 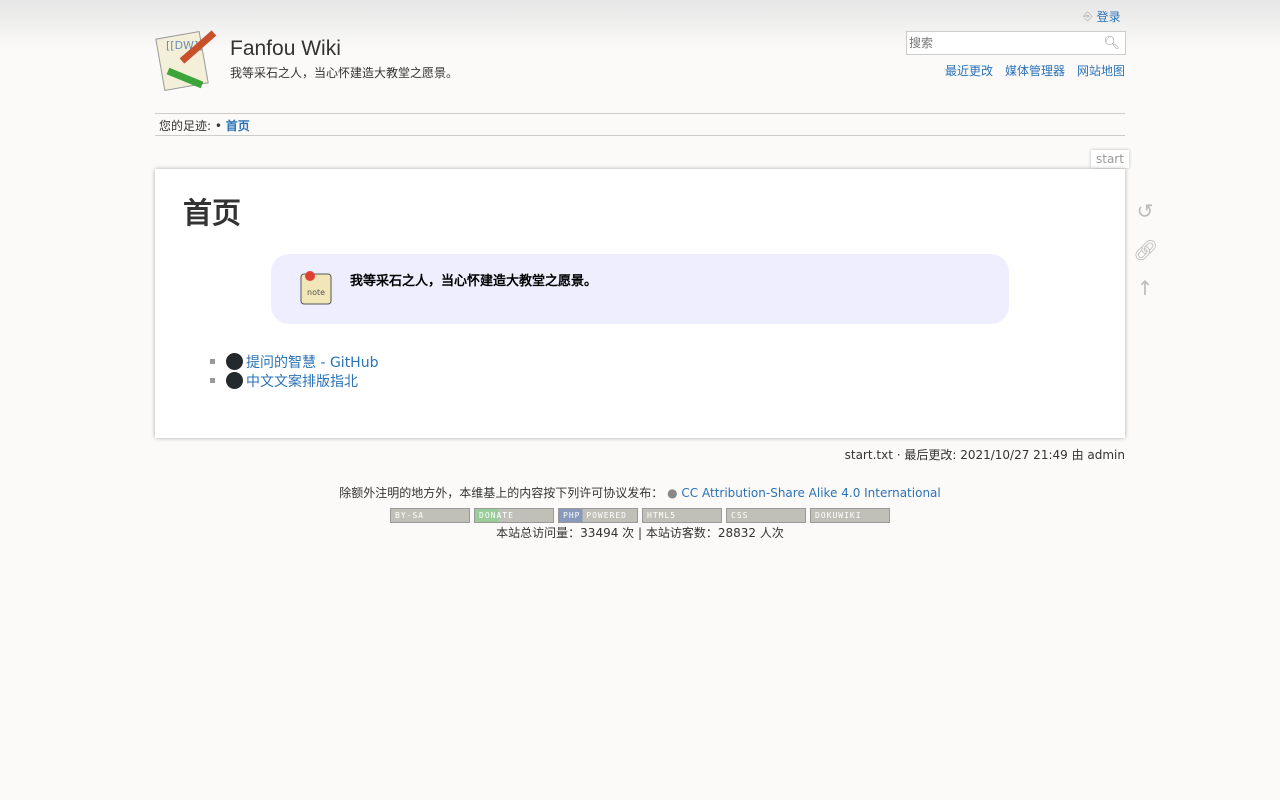 I want to click on back-to-top-icon: ↑, so click(x=1145, y=288).